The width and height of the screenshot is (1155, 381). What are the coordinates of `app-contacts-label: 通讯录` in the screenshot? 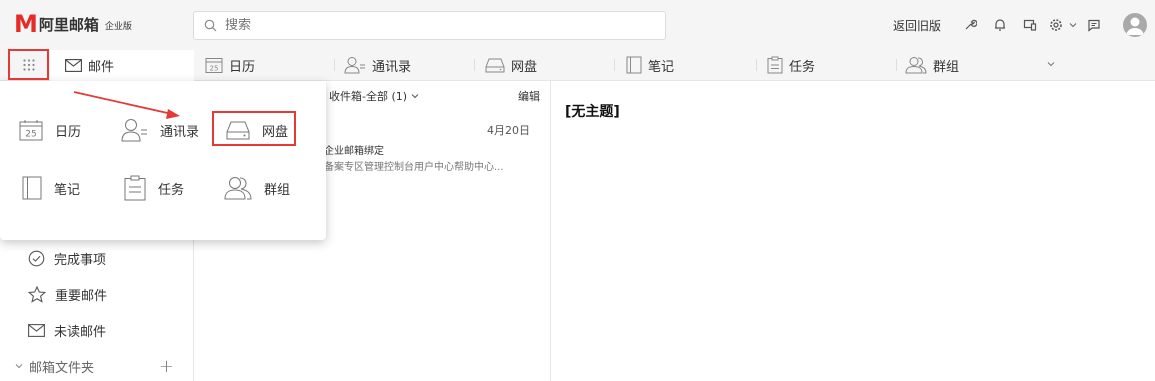 It's located at (180, 132).